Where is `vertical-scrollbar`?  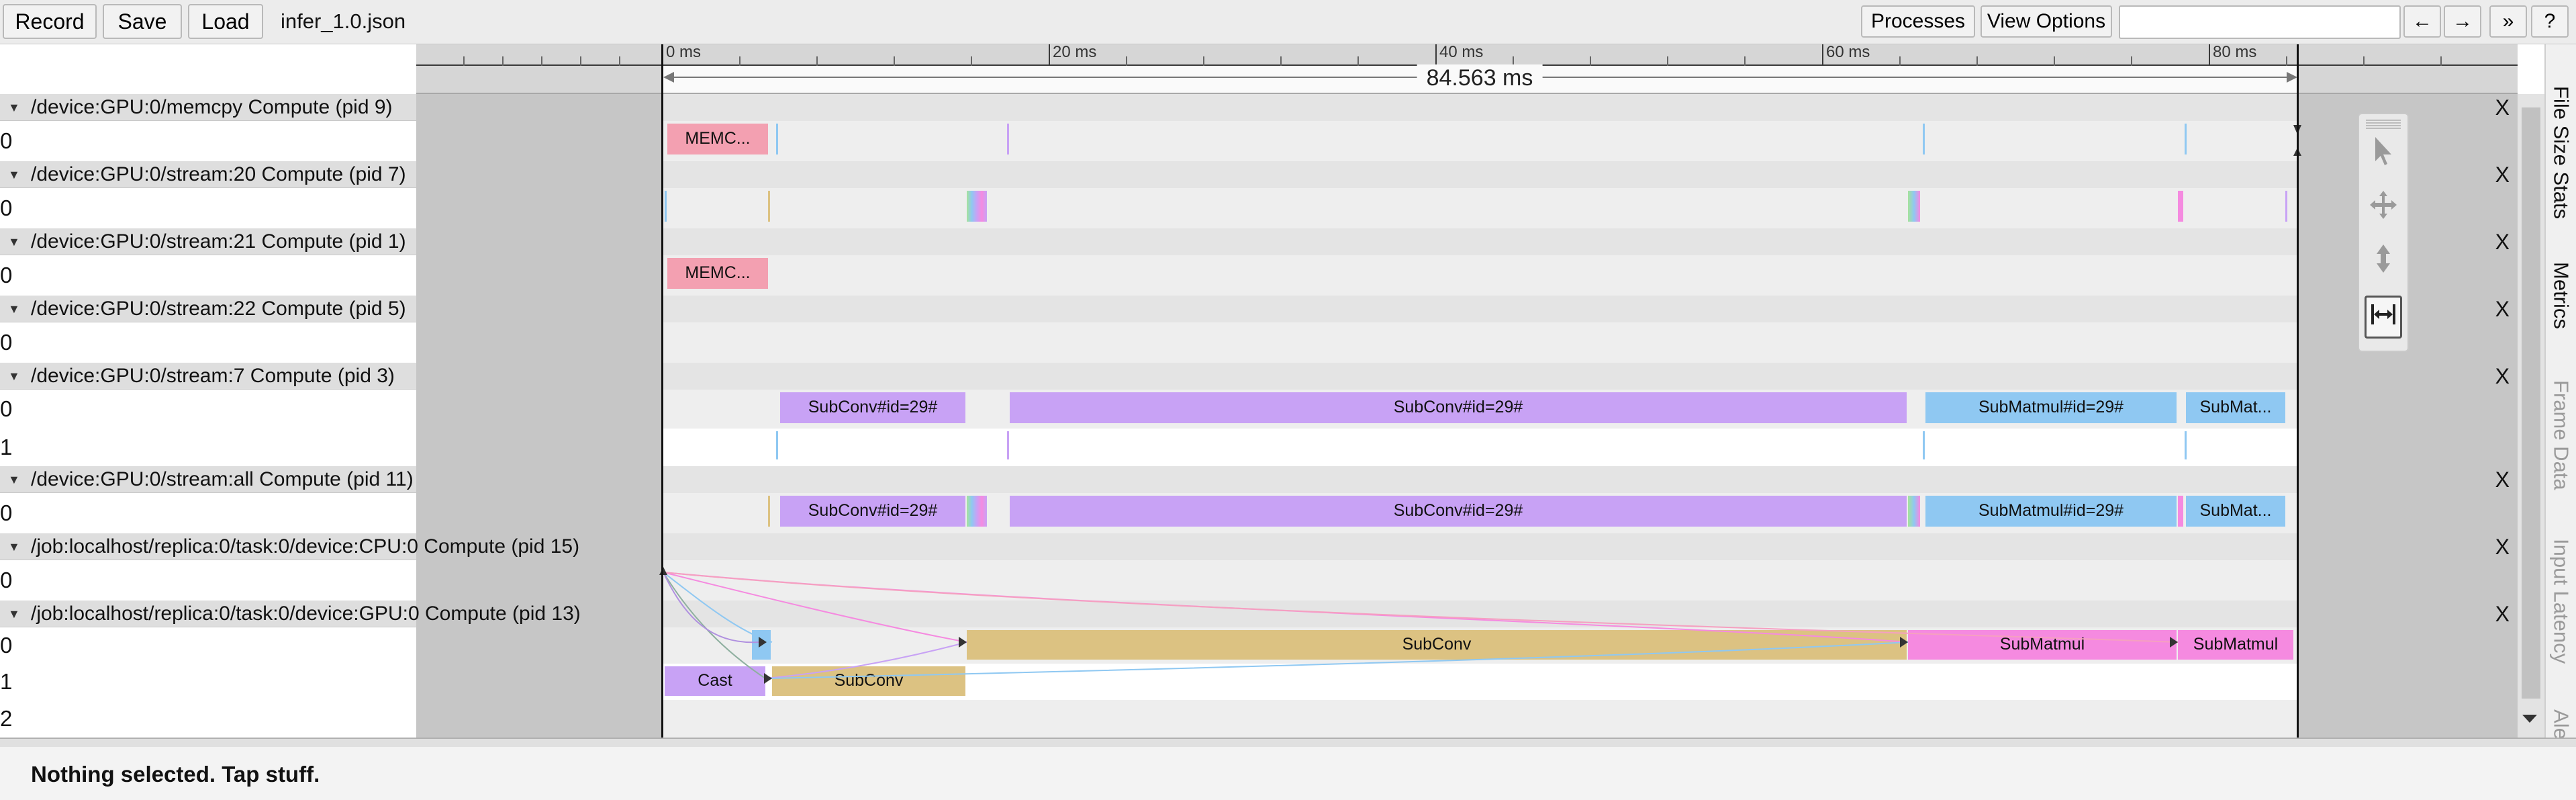
vertical-scrollbar is located at coordinates (2531, 416).